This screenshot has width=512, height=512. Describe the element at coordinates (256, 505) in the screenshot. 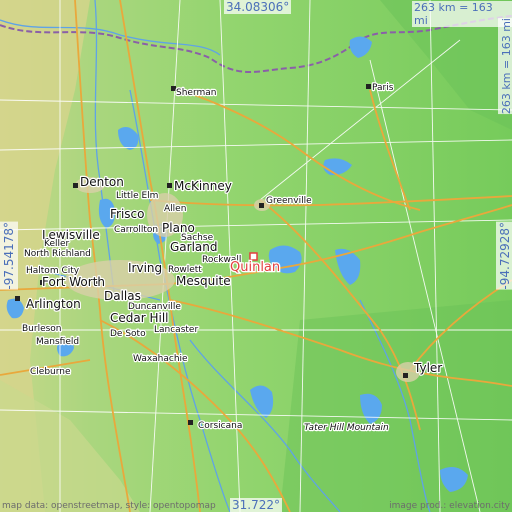

I see `south-coordinate: 31.722°` at that location.